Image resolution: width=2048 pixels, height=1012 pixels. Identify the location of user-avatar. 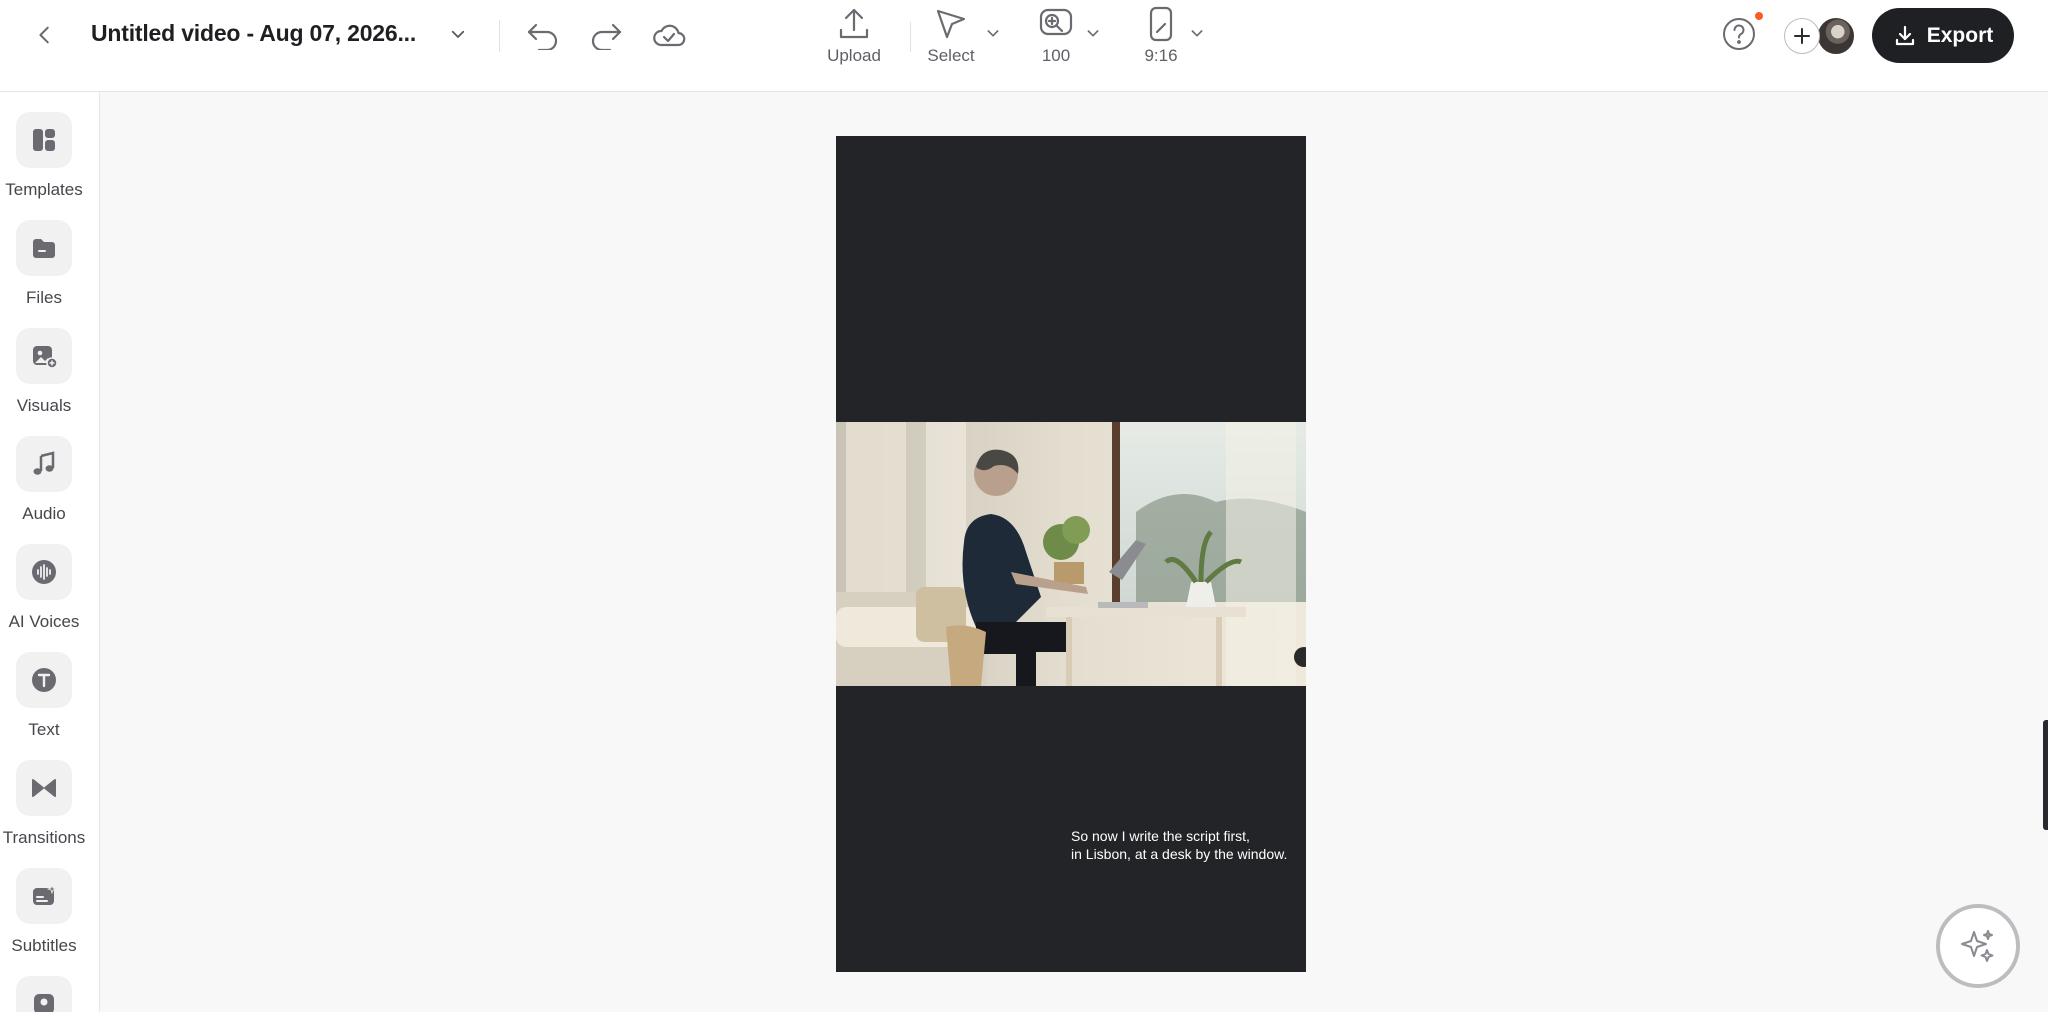
(1836, 36).